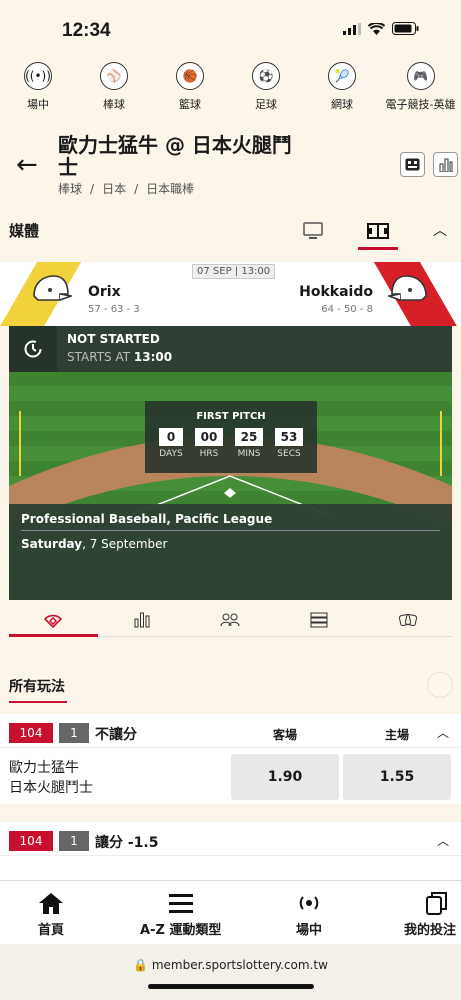 This screenshot has height=1000, width=461. I want to click on url-display: 🔒 member.sportslottery.com.tw, so click(230, 965).